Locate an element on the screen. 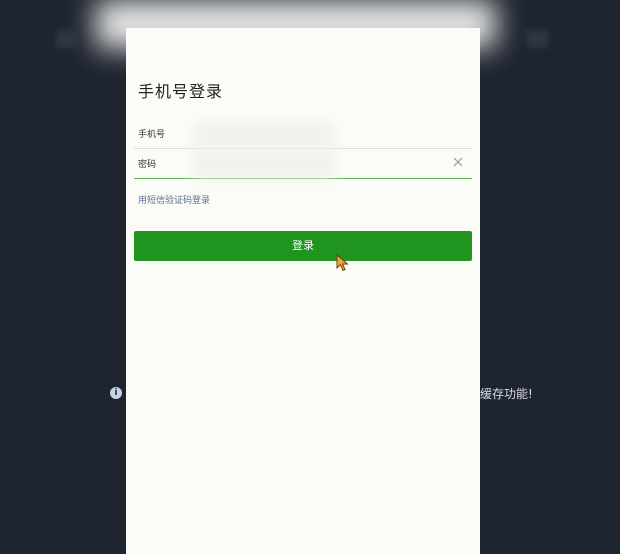 The height and width of the screenshot is (554, 620). password-value-redacted is located at coordinates (264, 165).